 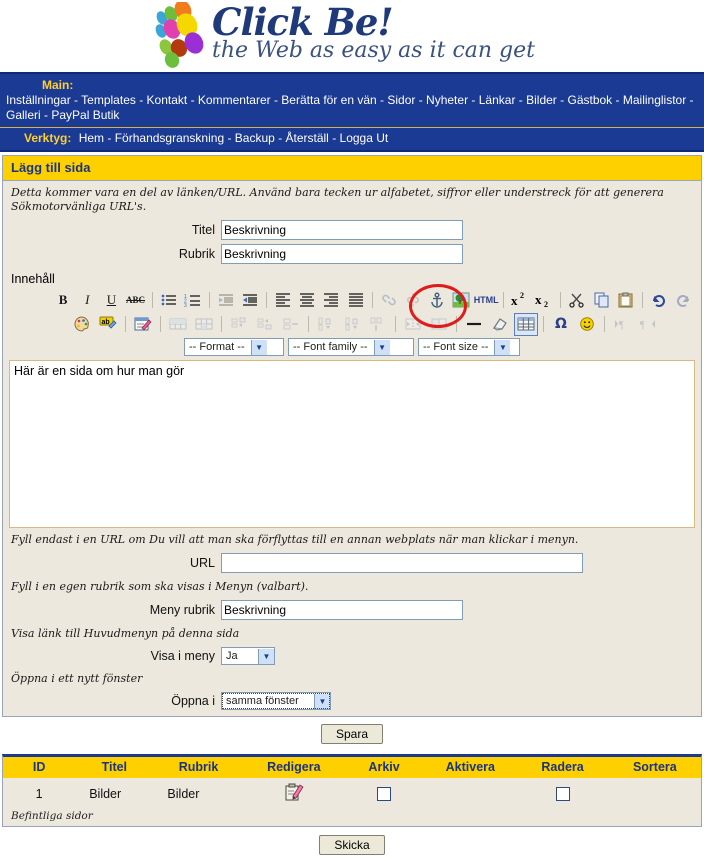 I want to click on paste-icon, so click(x=626, y=300).